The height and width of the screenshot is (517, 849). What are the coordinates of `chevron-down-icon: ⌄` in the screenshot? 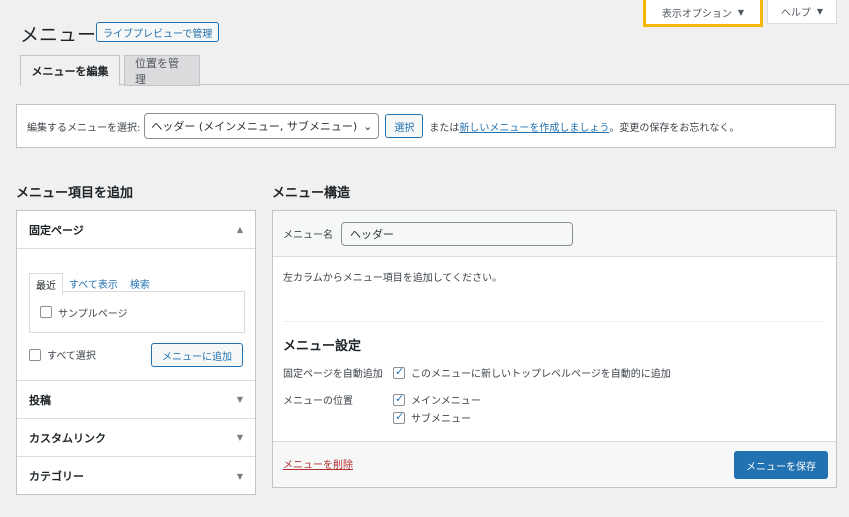 It's located at (368, 126).